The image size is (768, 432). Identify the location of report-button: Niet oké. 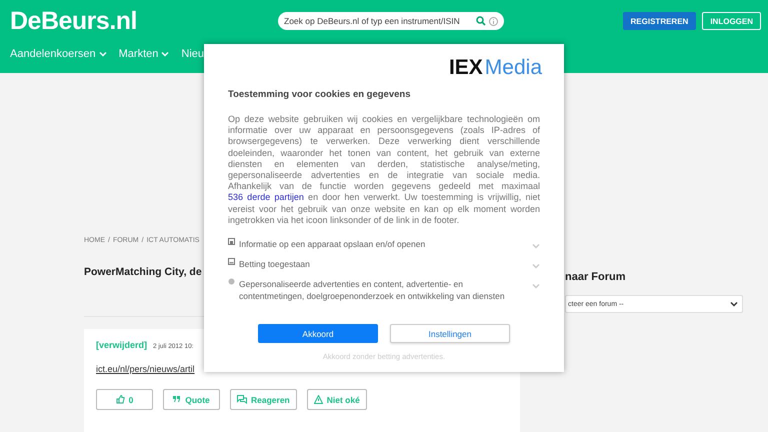
(336, 399).